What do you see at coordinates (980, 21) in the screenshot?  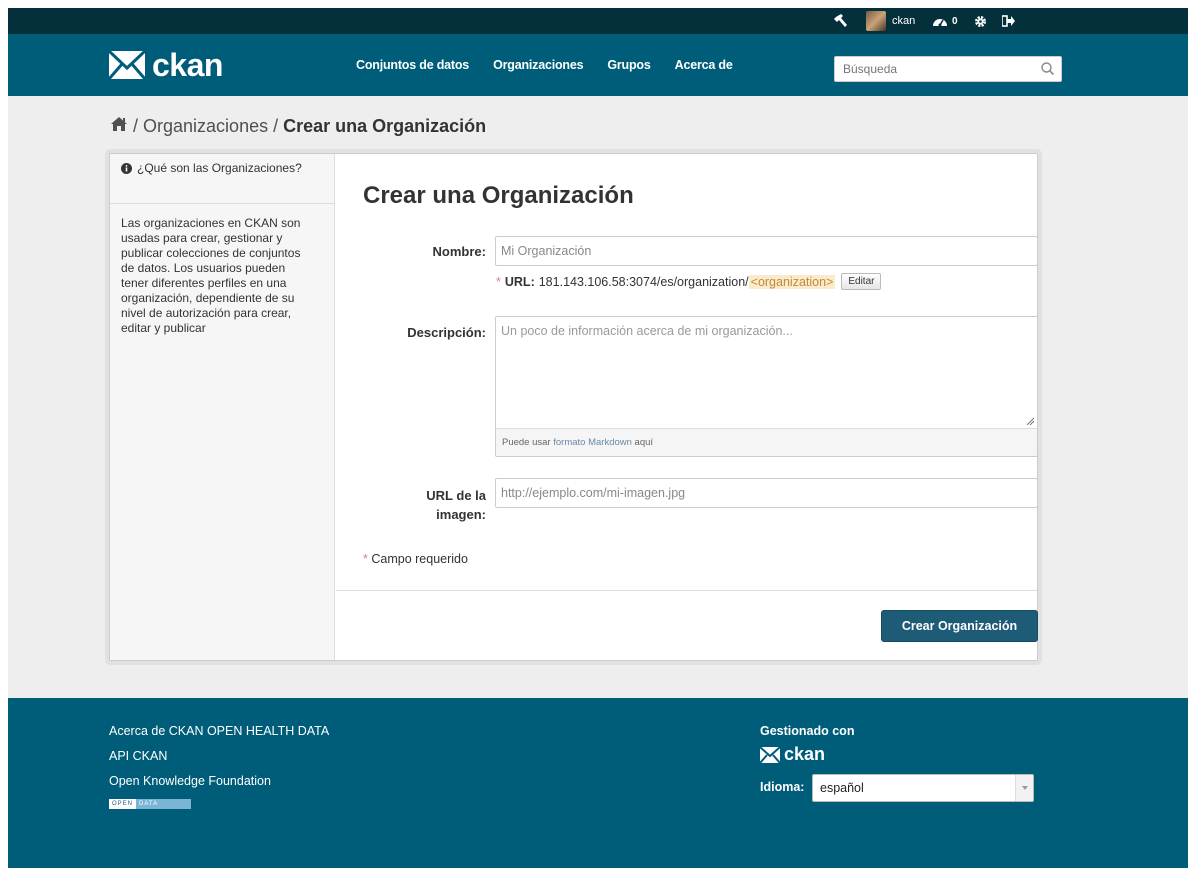 I see `settings-gear-icon` at bounding box center [980, 21].